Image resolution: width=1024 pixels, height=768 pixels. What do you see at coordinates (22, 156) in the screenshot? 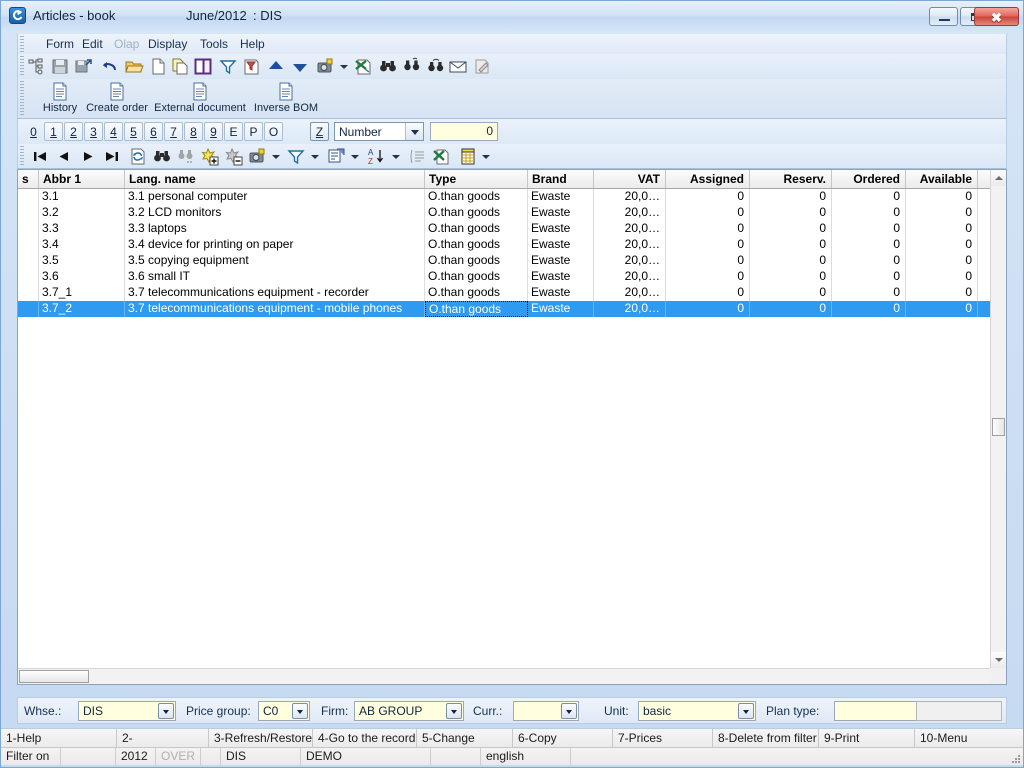
I see `nav-toolbar-grip` at bounding box center [22, 156].